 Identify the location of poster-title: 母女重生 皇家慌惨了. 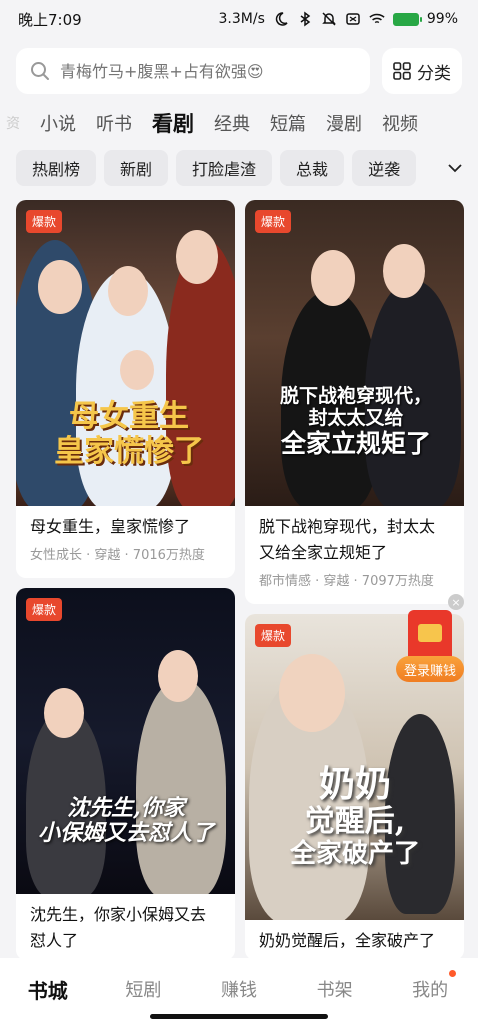
(129, 434).